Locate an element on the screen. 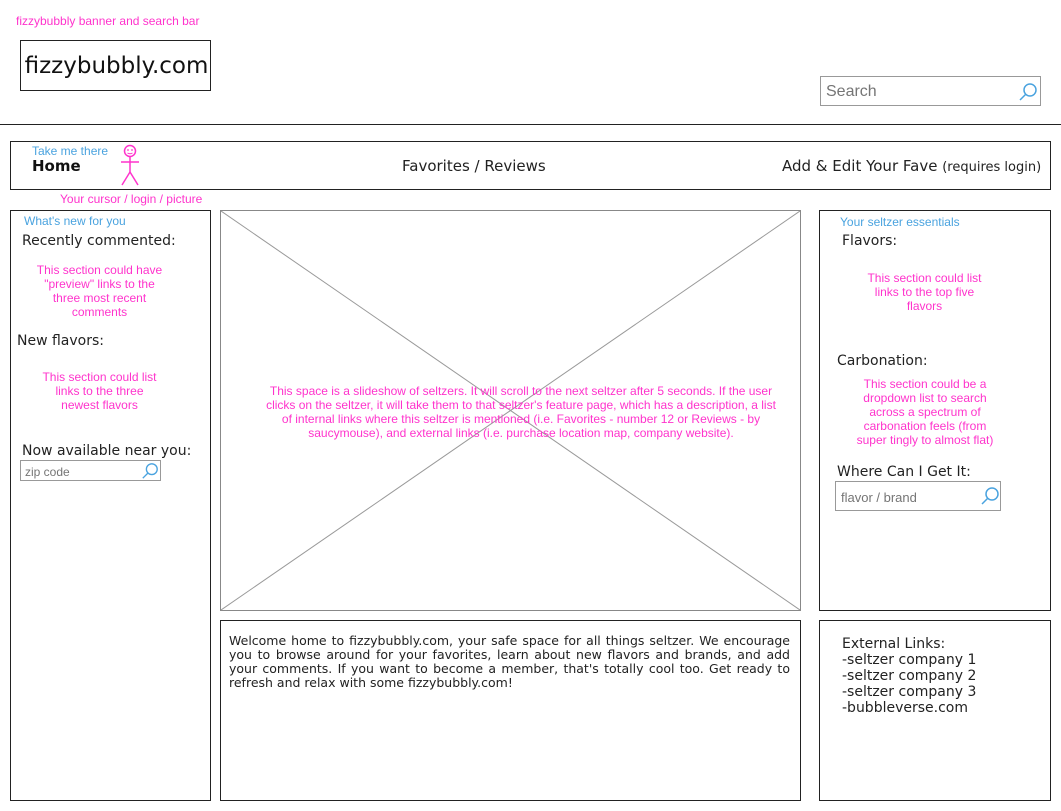 This screenshot has height=811, width=1061. site-logo-text: fizzybubbly.com is located at coordinates (116, 66).